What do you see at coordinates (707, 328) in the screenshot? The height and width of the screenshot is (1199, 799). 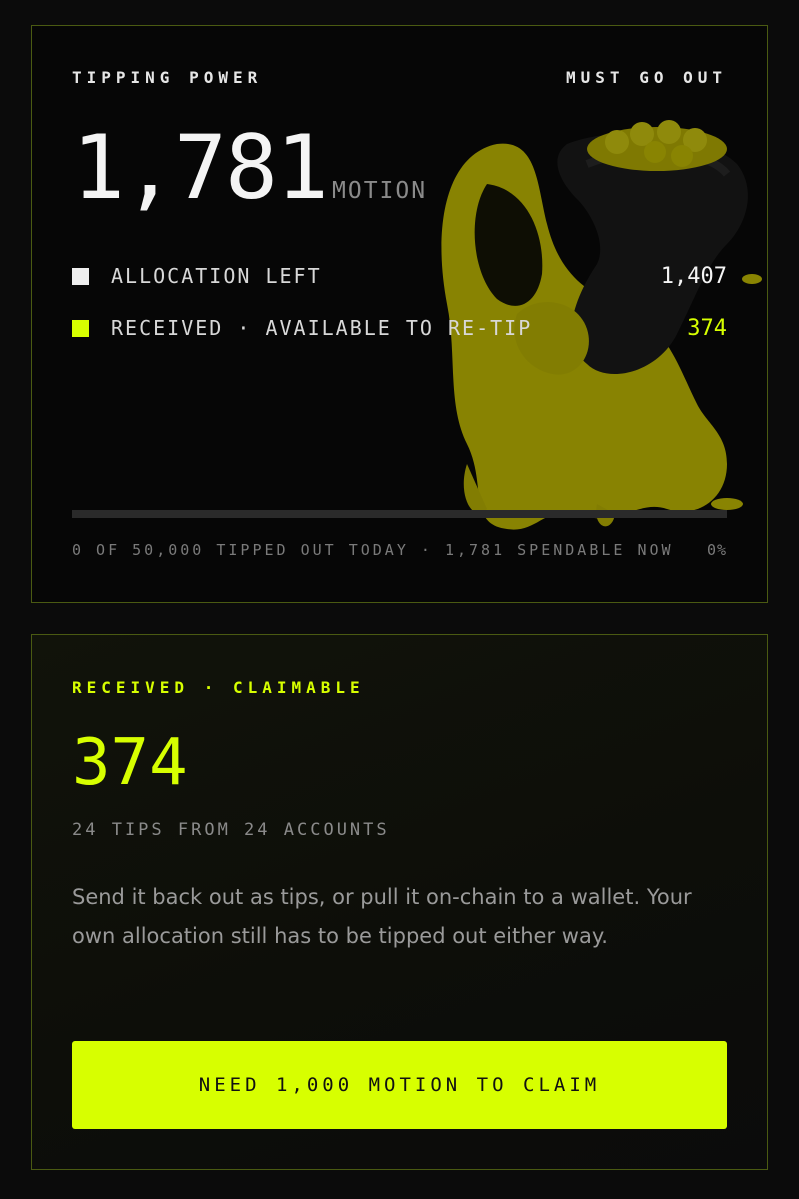 I see `received-retip-value: 374` at bounding box center [707, 328].